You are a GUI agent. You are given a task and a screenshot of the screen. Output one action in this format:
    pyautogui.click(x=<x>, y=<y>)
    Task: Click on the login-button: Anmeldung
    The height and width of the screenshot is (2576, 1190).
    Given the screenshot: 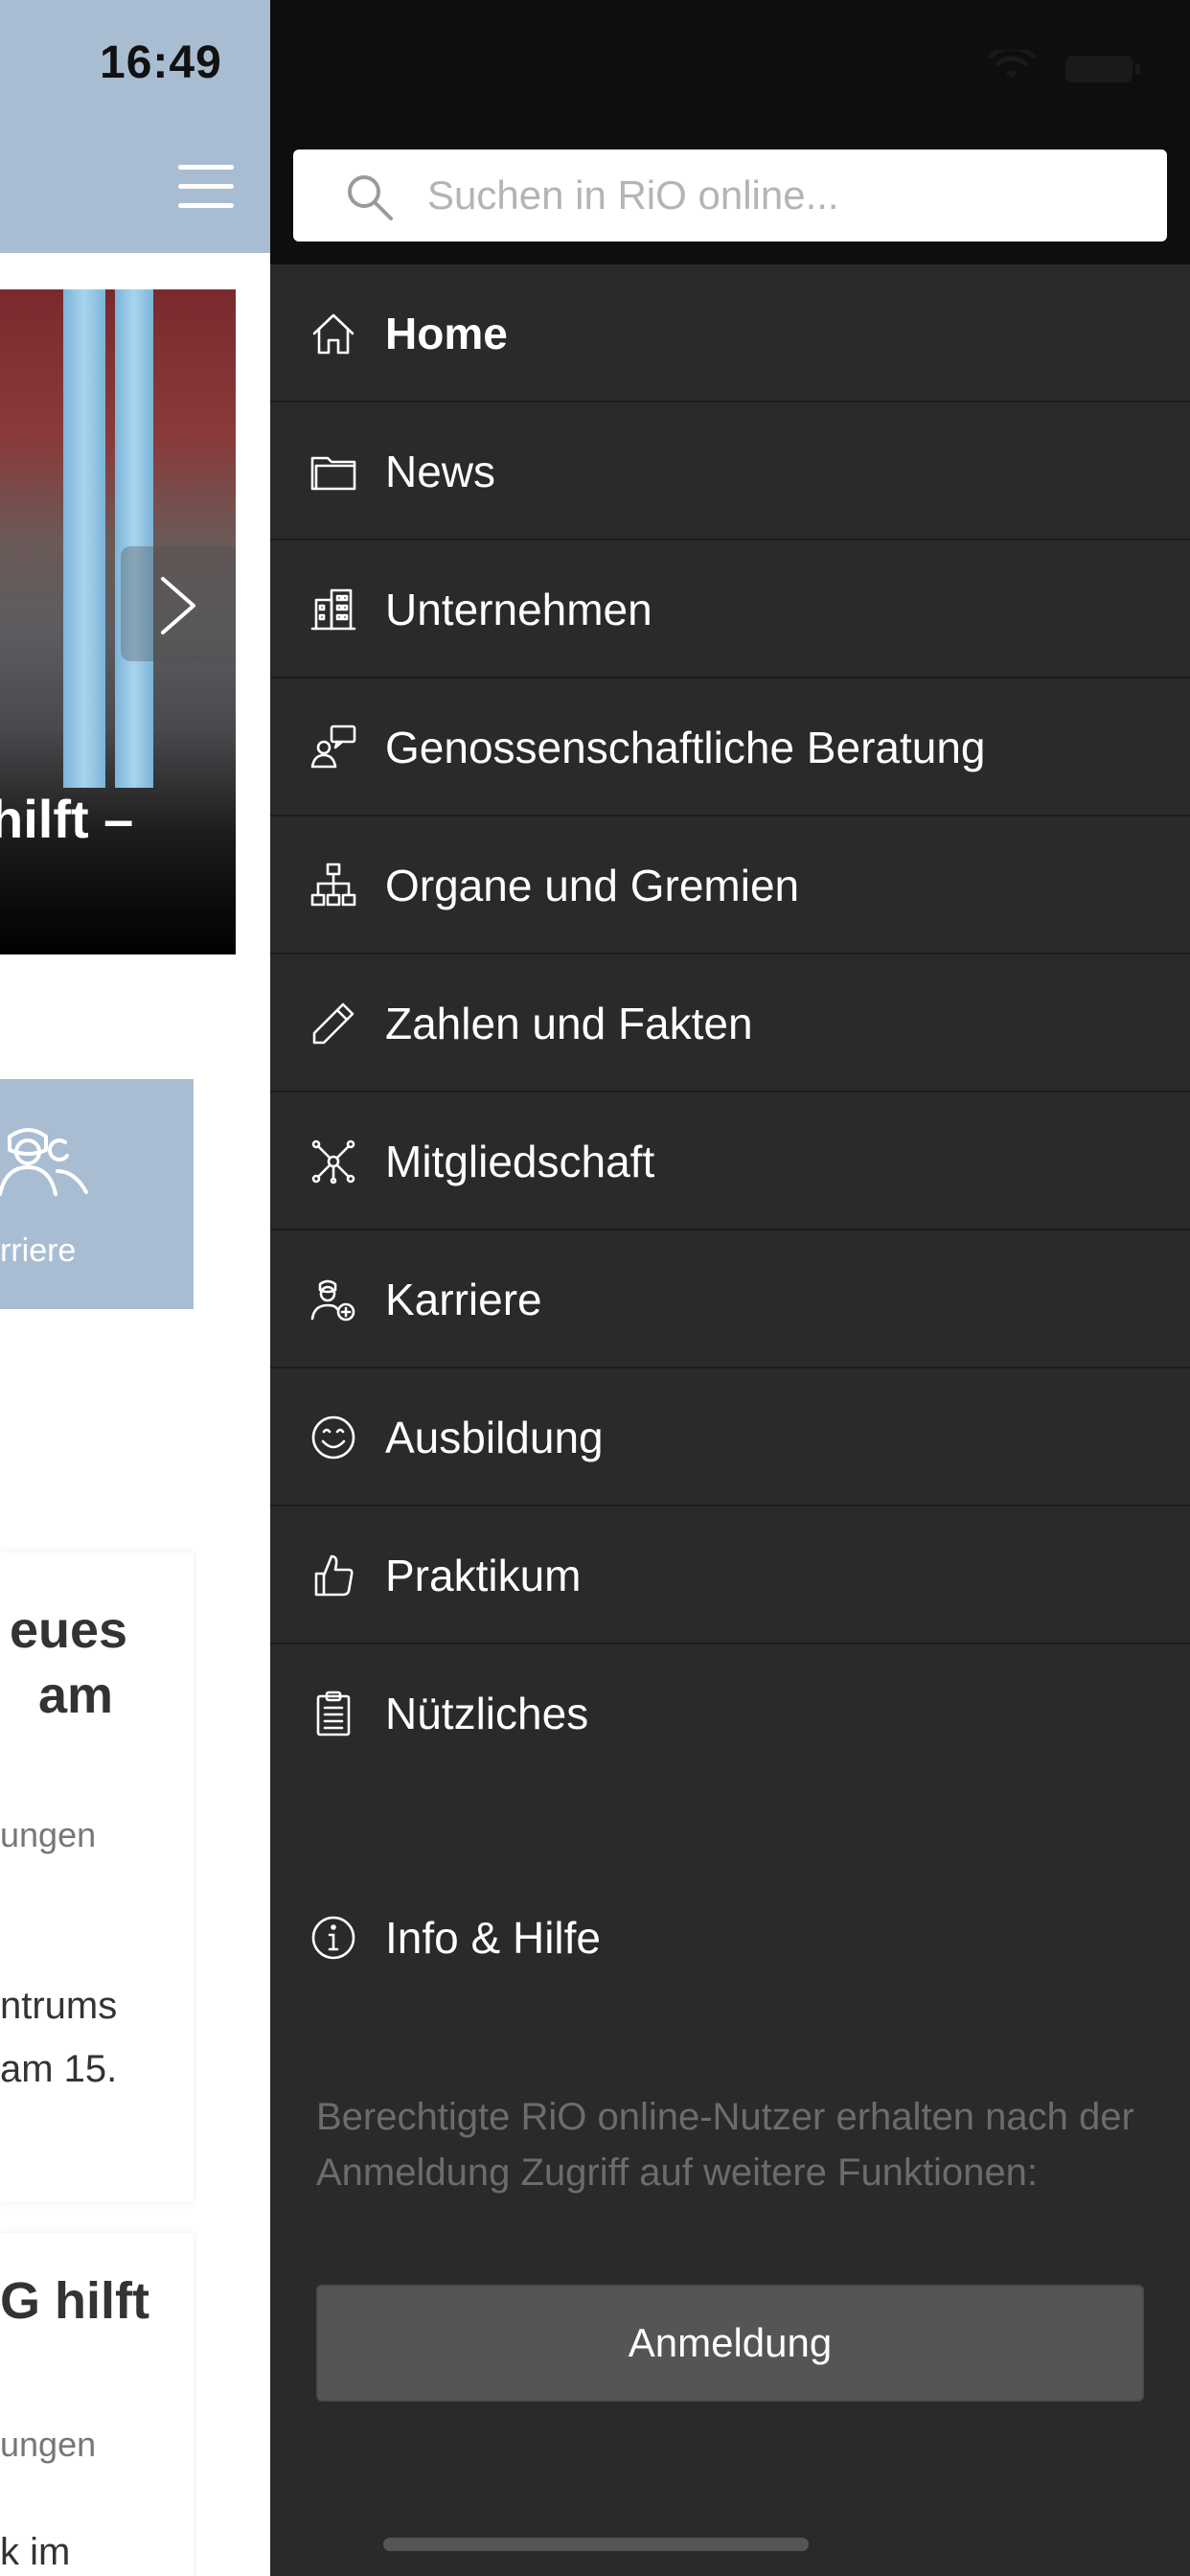 What is the action you would take?
    pyautogui.click(x=730, y=2343)
    